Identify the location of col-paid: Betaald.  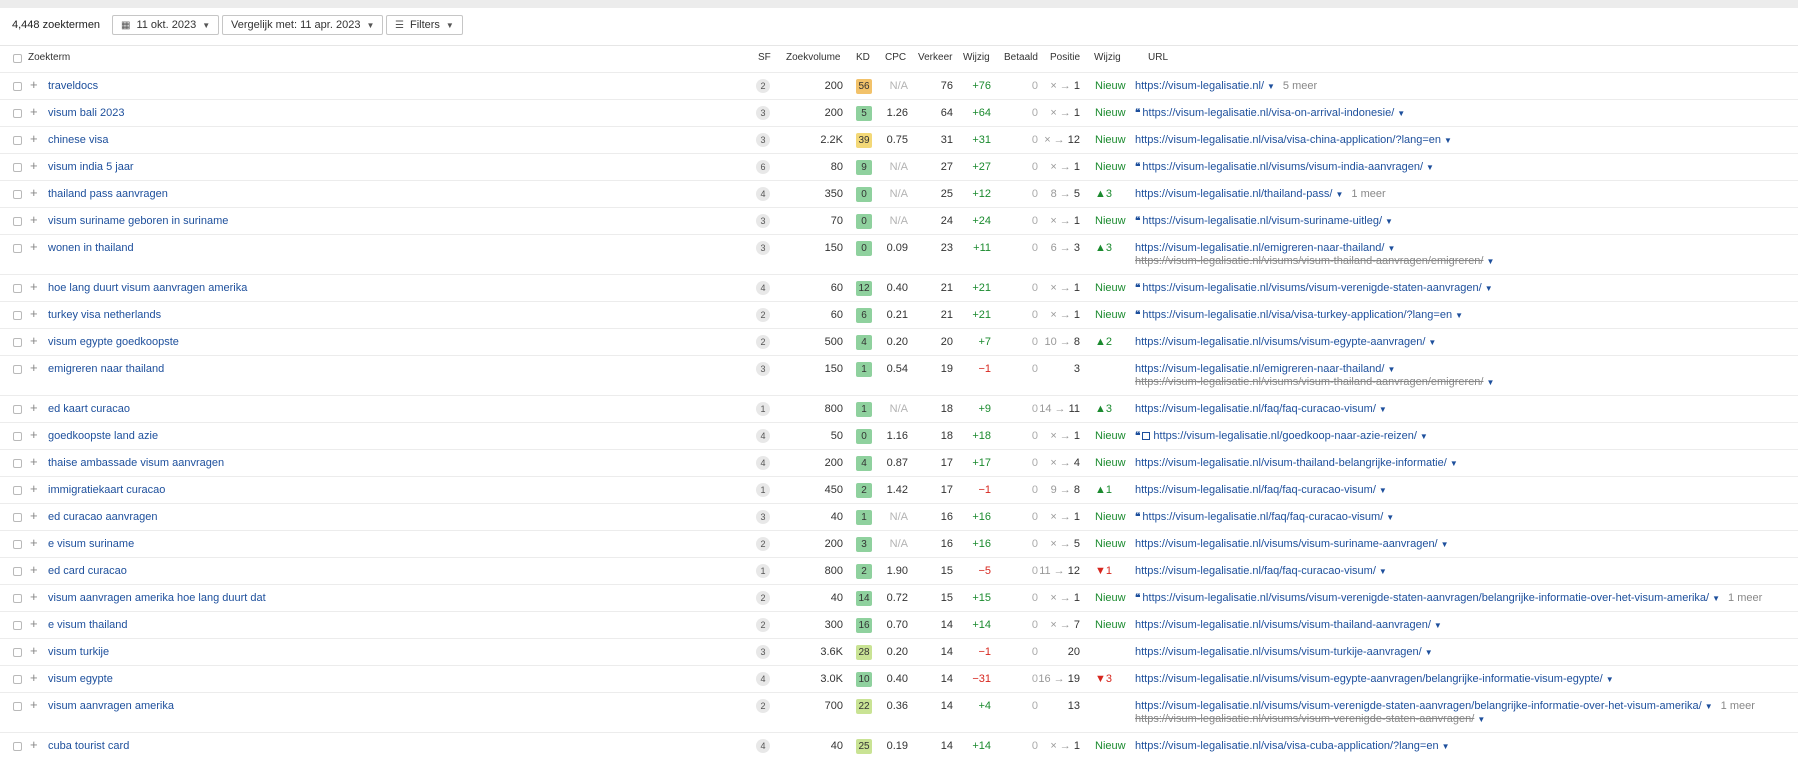
(1021, 57).